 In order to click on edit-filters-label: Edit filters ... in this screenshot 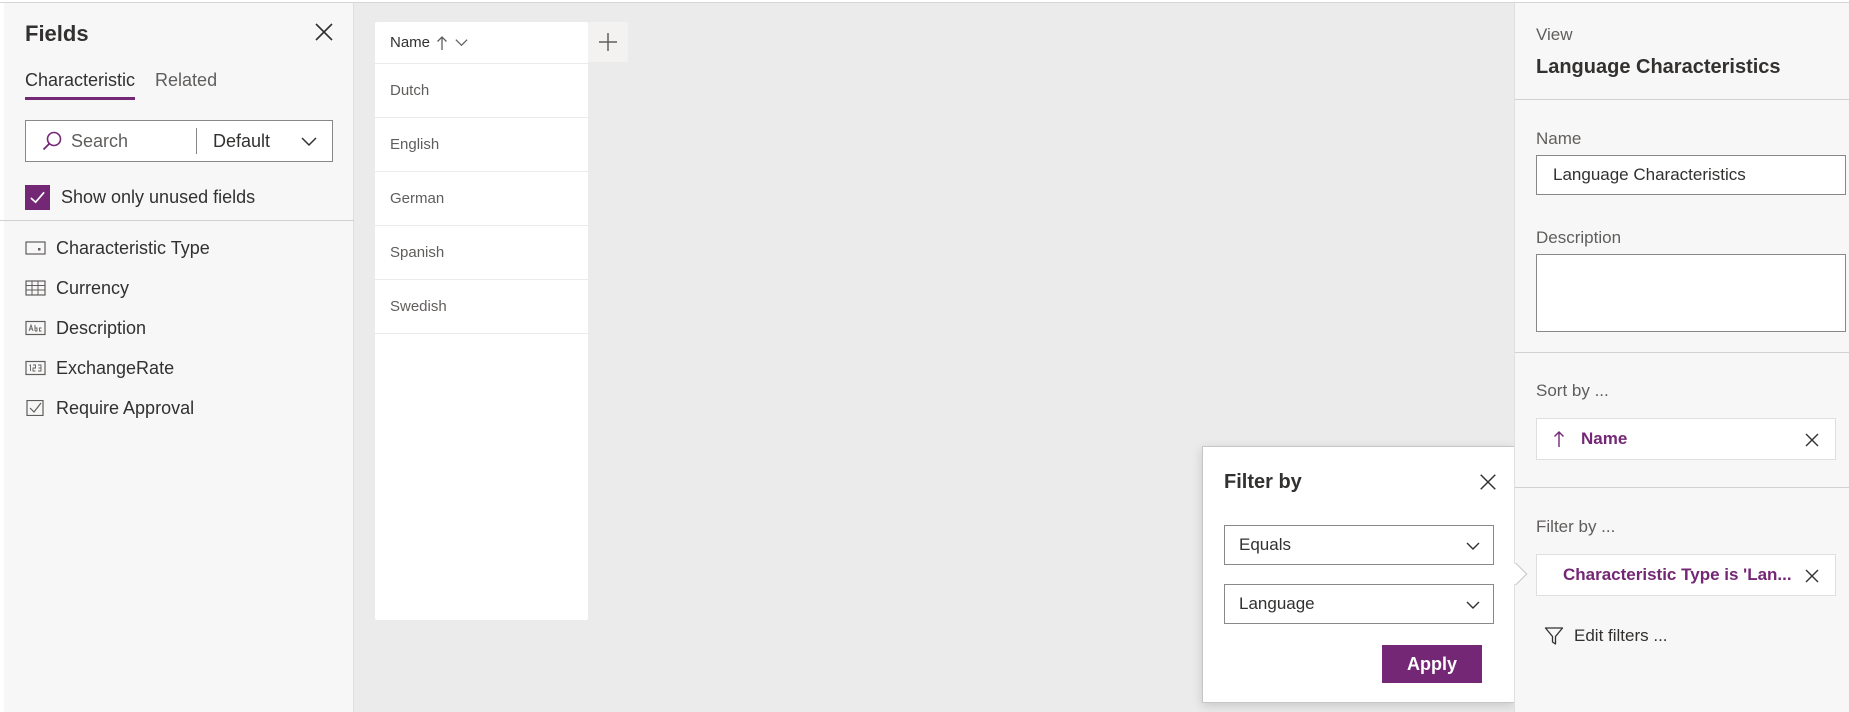, I will do `click(1621, 635)`.